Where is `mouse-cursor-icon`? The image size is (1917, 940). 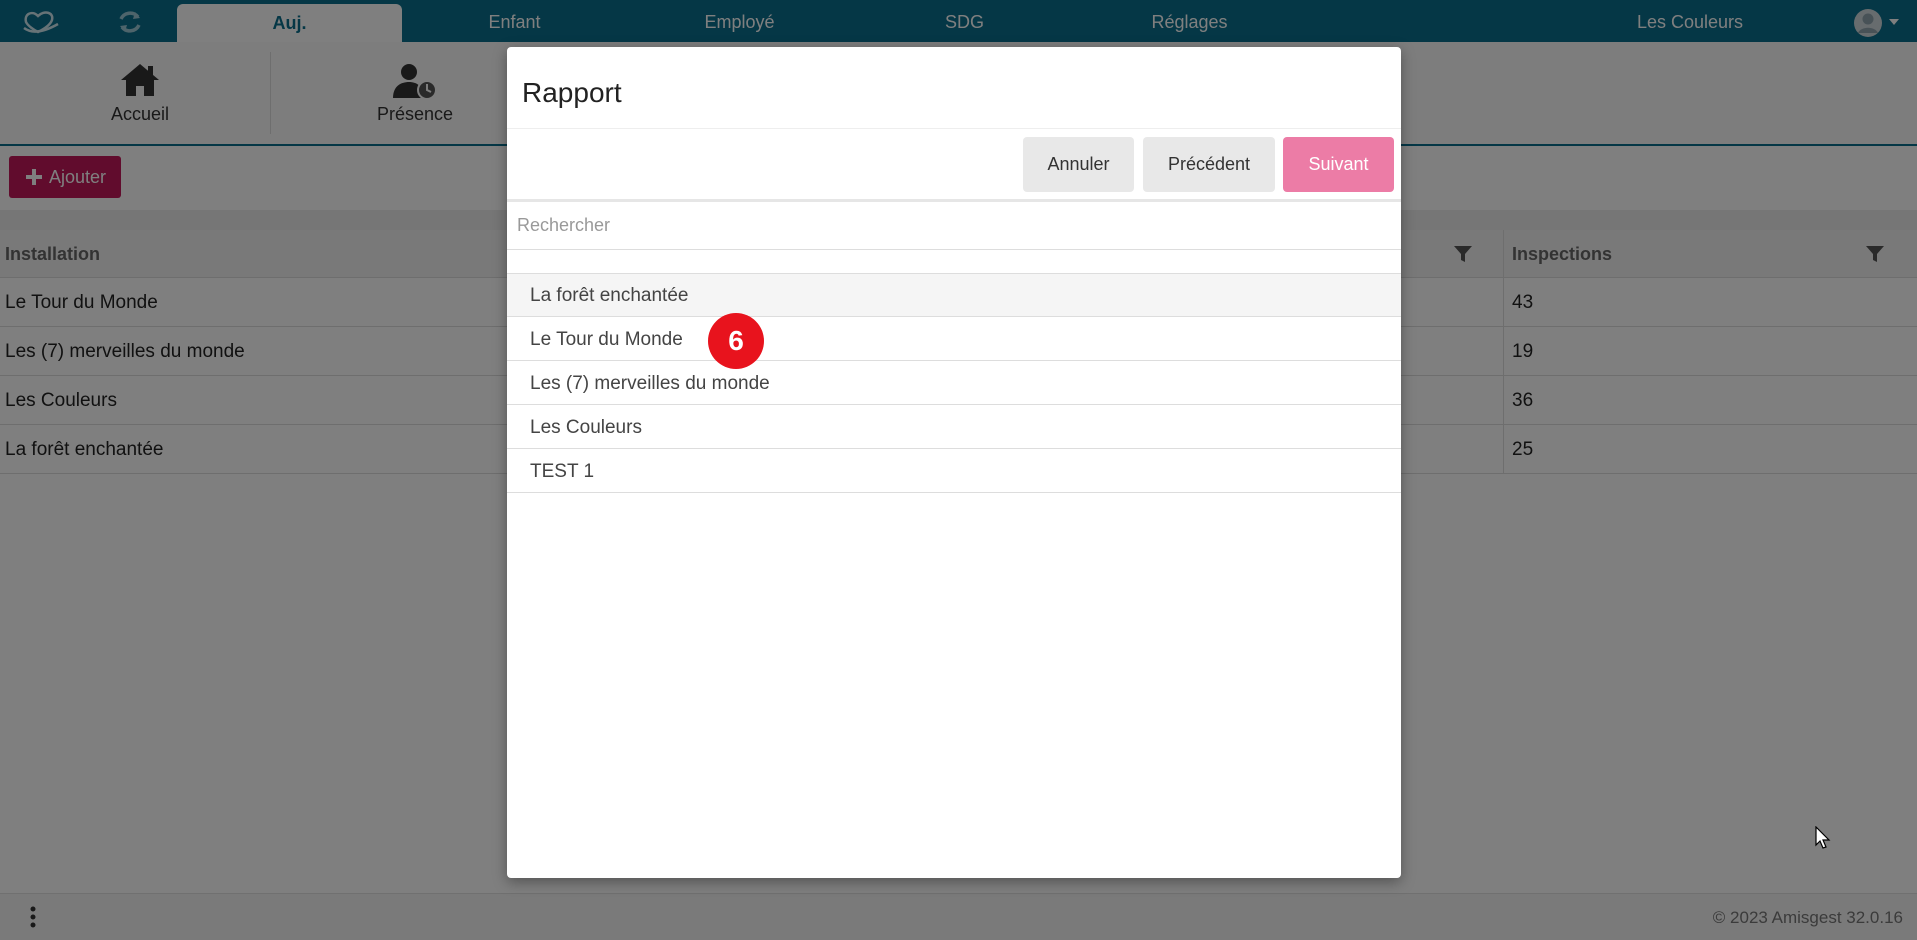 mouse-cursor-icon is located at coordinates (1823, 837).